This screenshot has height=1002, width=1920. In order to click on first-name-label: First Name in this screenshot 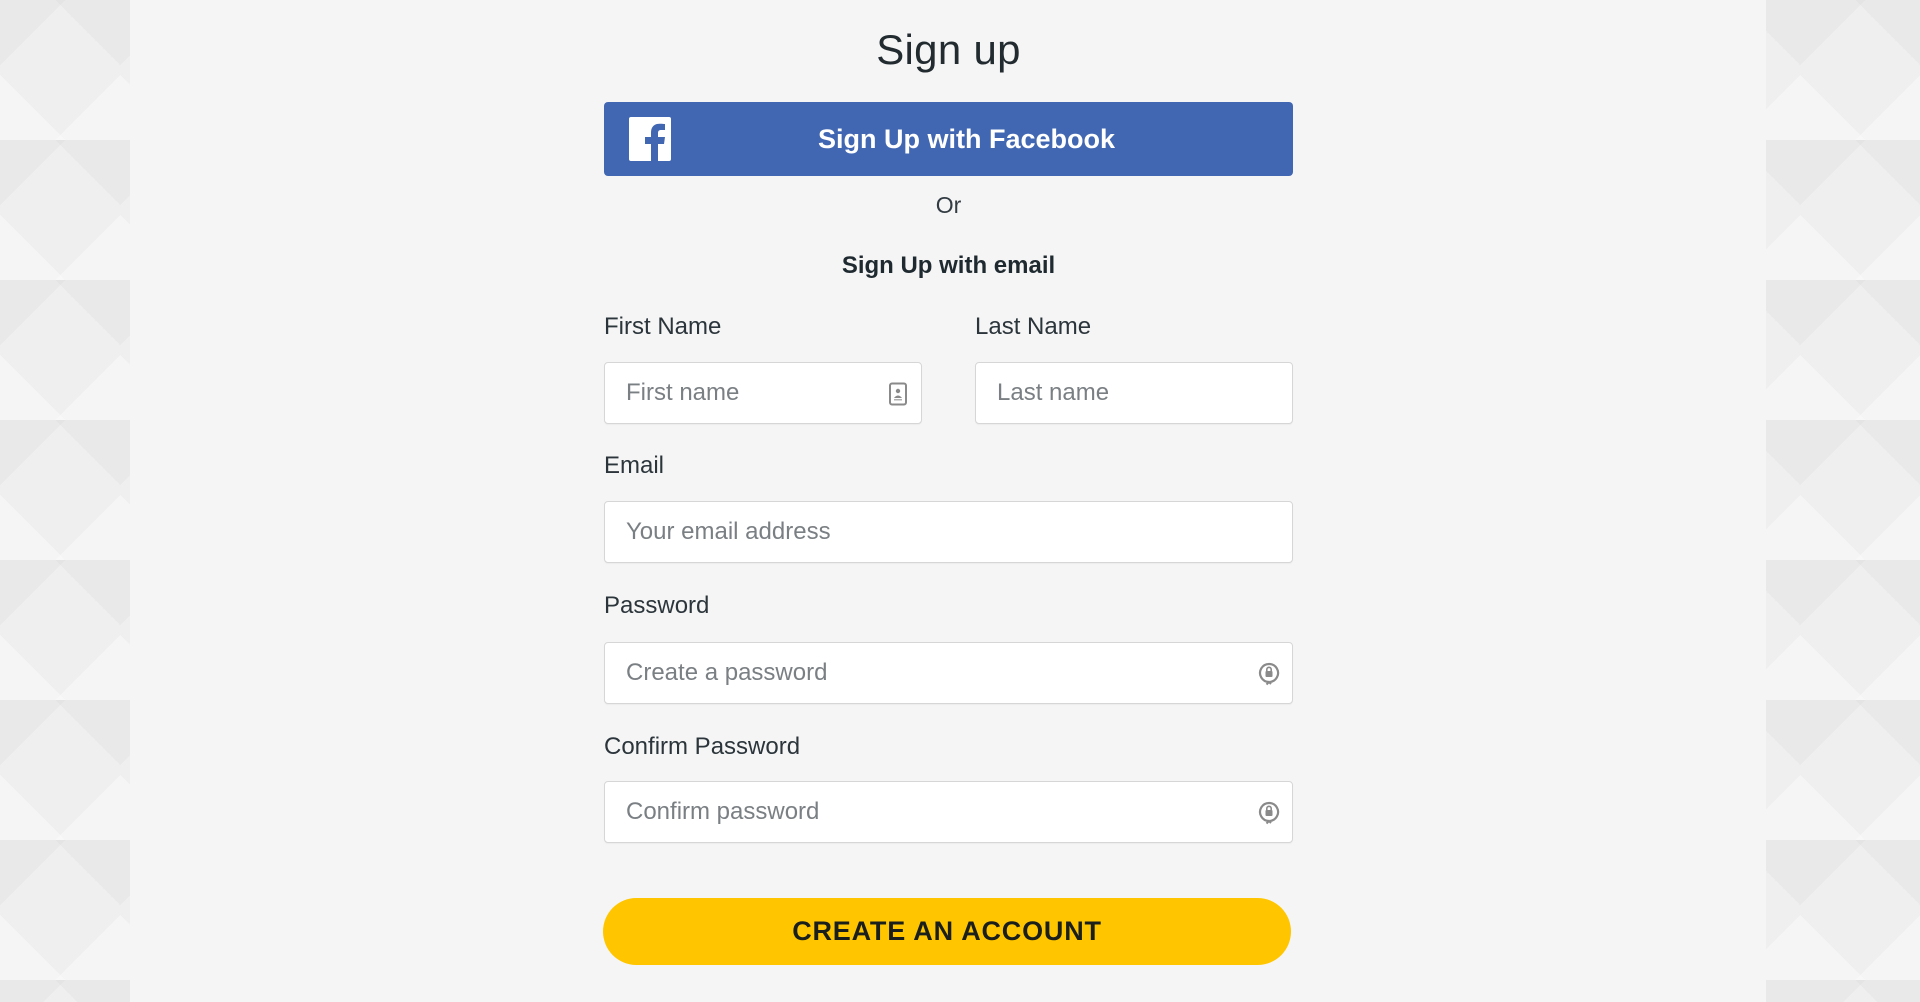, I will do `click(663, 326)`.